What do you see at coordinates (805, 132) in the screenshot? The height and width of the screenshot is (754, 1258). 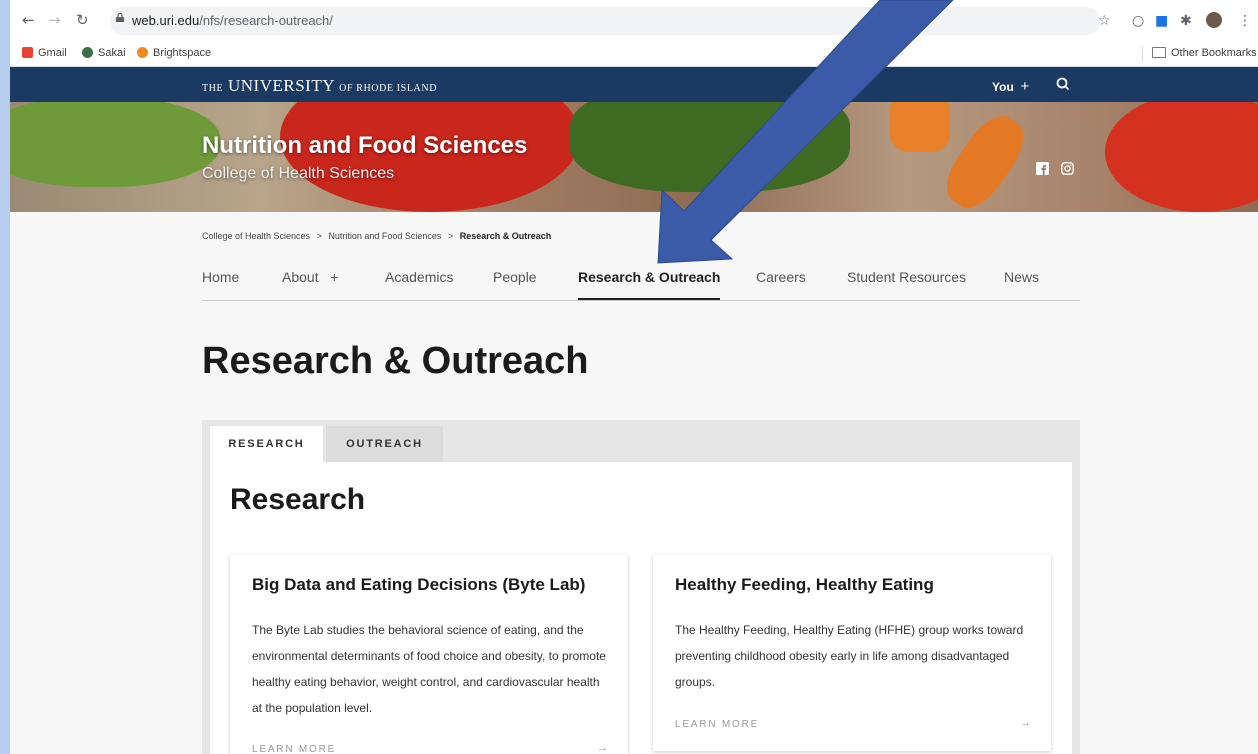 I see `annotation-arrow` at bounding box center [805, 132].